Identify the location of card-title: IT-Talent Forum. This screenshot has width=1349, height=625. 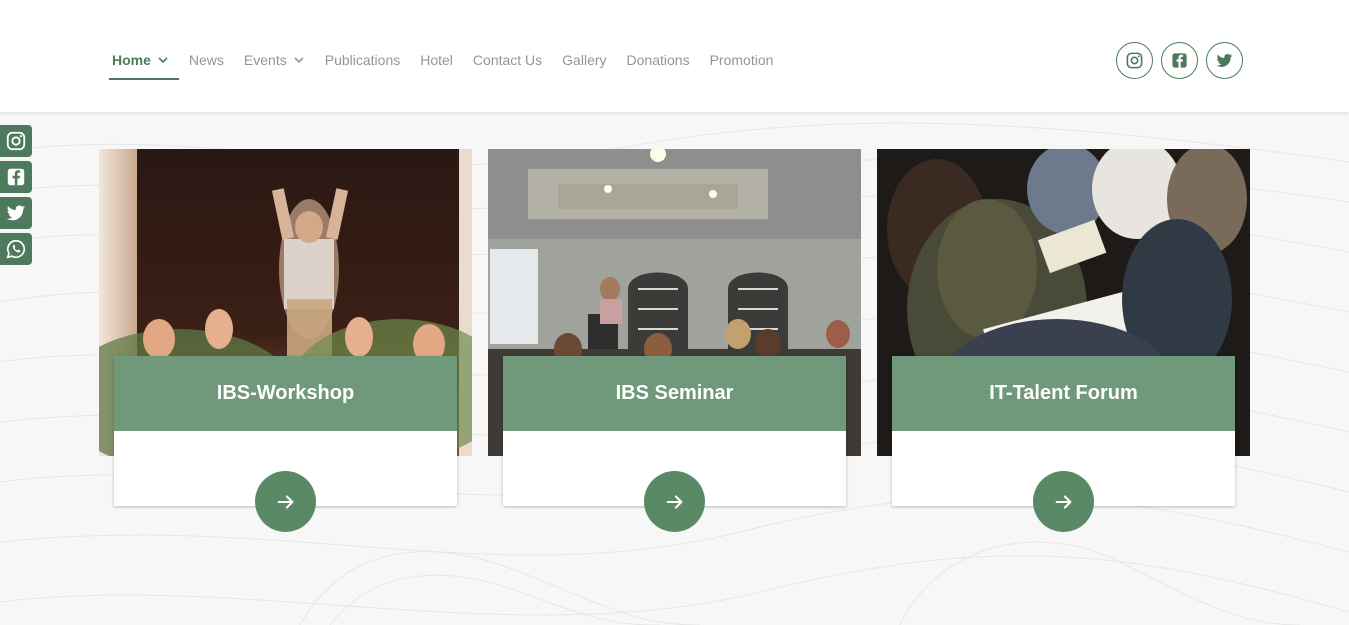
(1063, 393).